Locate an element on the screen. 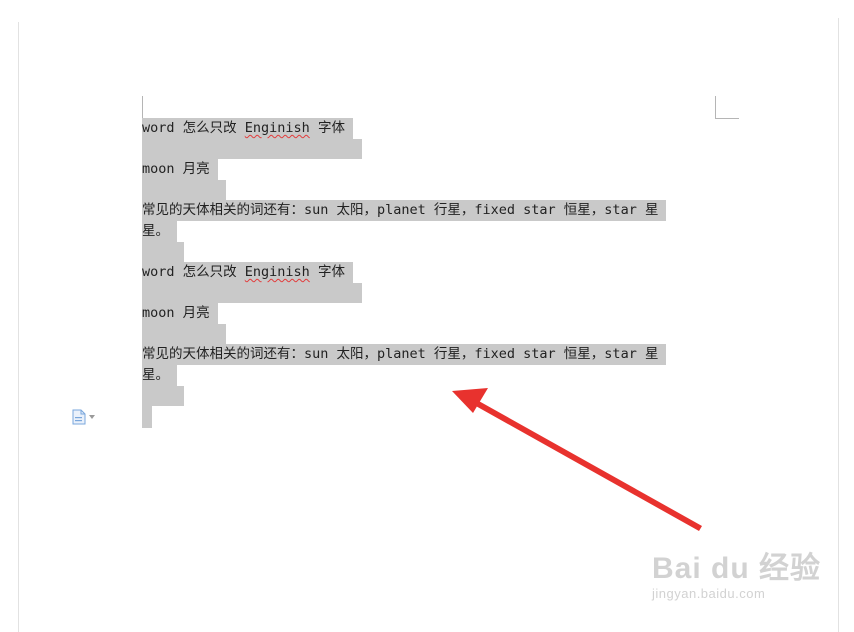 The width and height of the screenshot is (854, 632). watermark-url: jingyan.baidu.com is located at coordinates (709, 593).